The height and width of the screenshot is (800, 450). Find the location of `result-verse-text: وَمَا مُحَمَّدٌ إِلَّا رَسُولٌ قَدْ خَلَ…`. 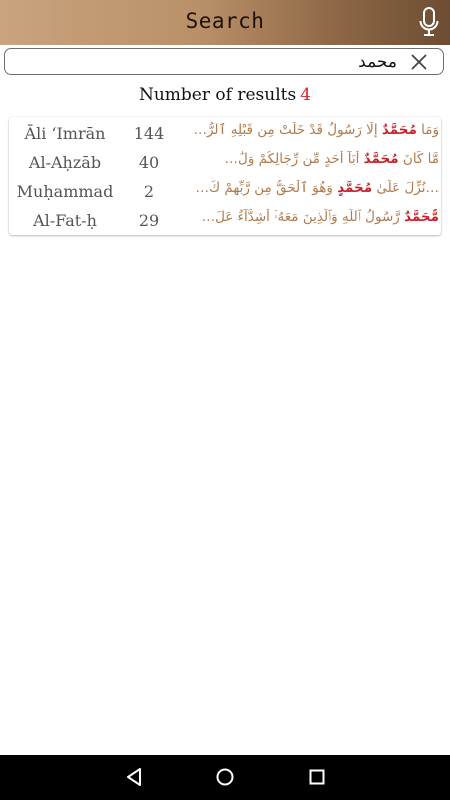

result-verse-text: وَمَا مُحَمَّدٌ إِلَّا رَسُولٌ قَدْ خَلَ… is located at coordinates (312, 130).